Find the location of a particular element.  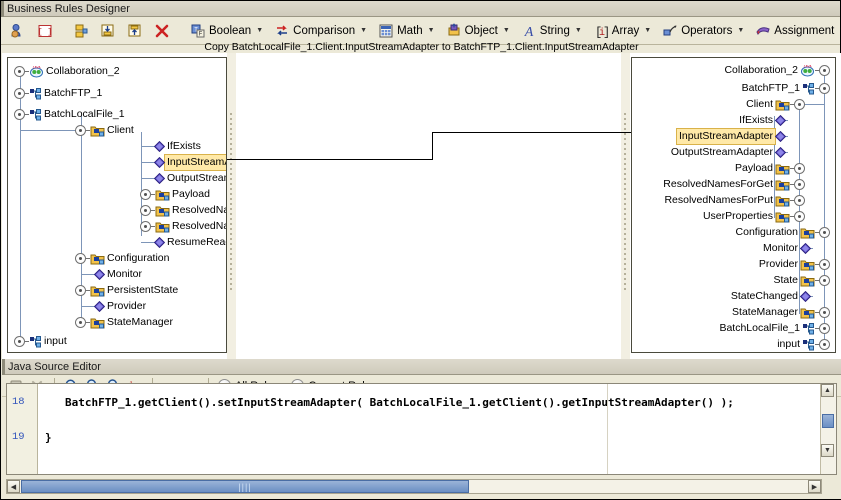

tree-item-statechanged: StateChanged is located at coordinates (770, 296).